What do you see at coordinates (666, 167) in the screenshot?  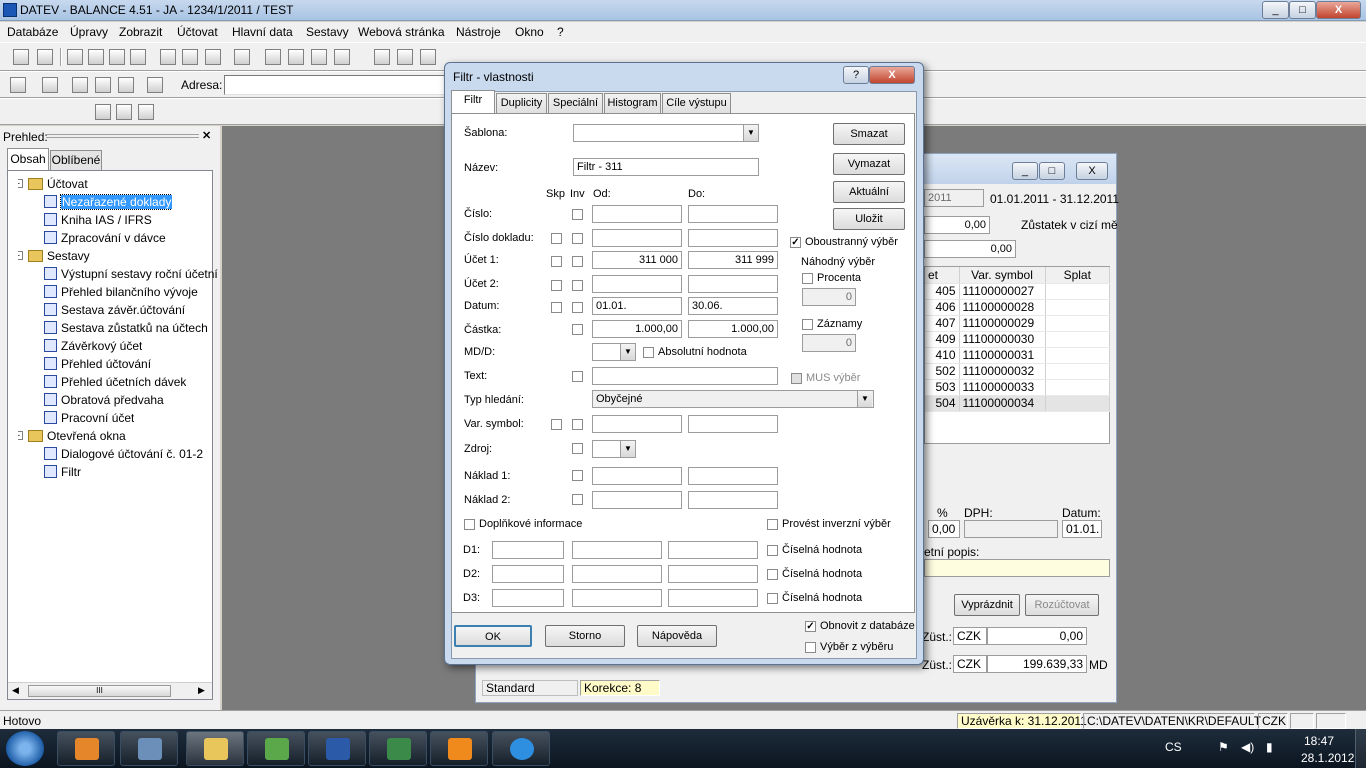 I see `nazev-input: Filtr - 311` at bounding box center [666, 167].